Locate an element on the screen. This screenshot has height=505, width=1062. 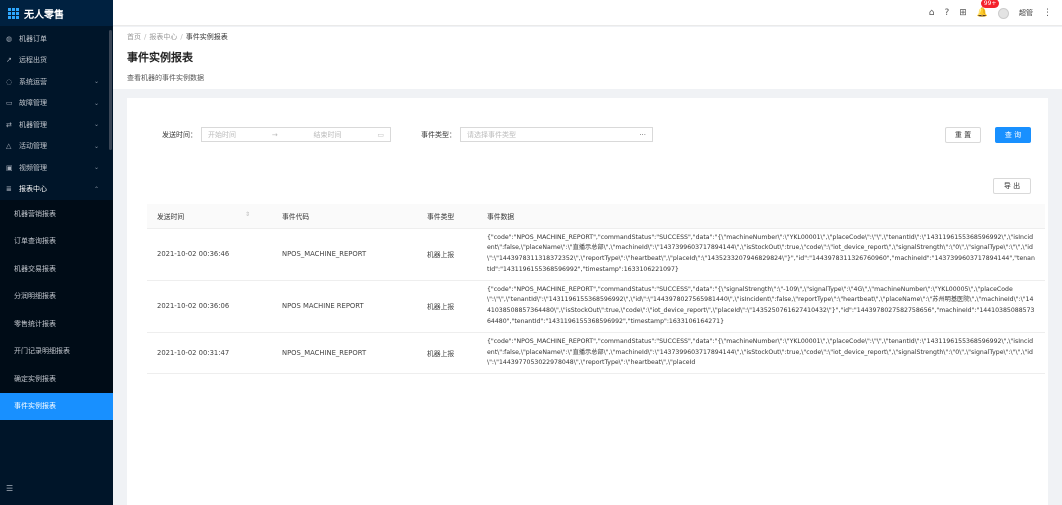
system-icon: ◌ is located at coordinates (9, 81).